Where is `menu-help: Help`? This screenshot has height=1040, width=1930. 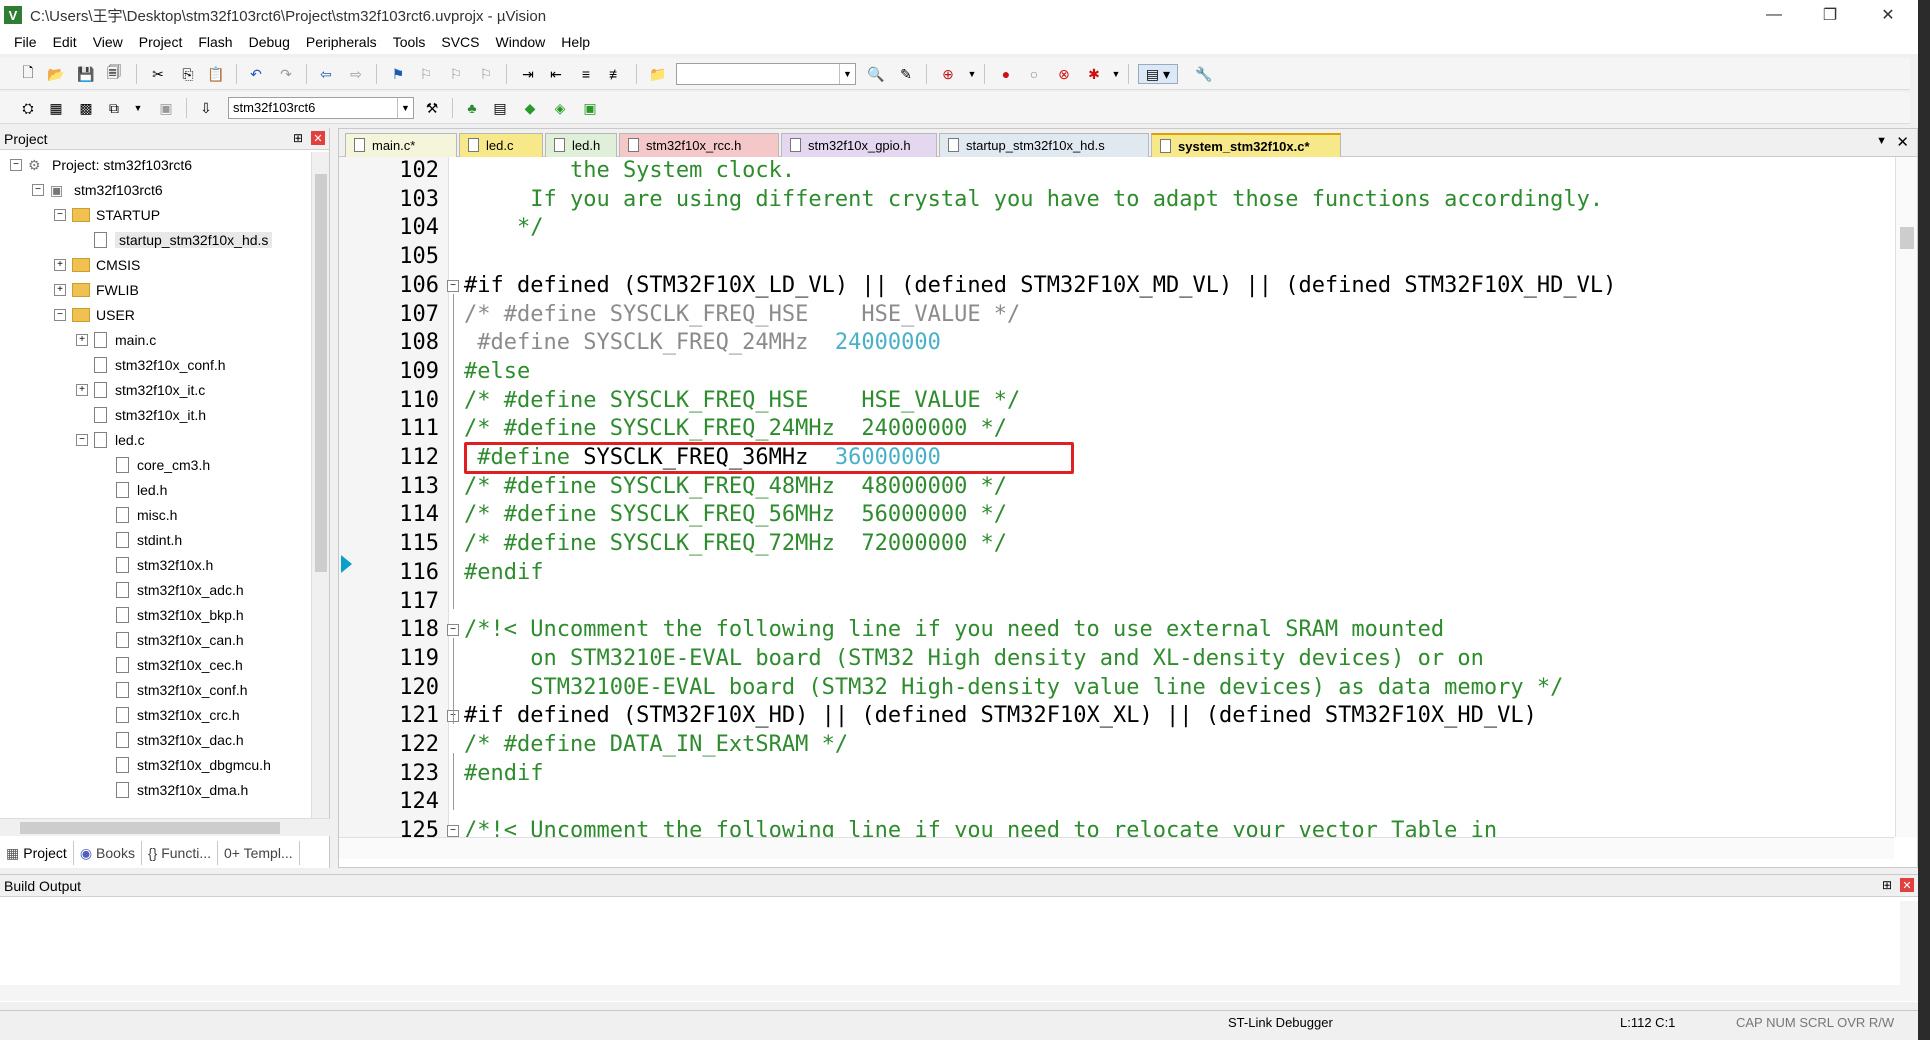
menu-help: Help is located at coordinates (575, 42).